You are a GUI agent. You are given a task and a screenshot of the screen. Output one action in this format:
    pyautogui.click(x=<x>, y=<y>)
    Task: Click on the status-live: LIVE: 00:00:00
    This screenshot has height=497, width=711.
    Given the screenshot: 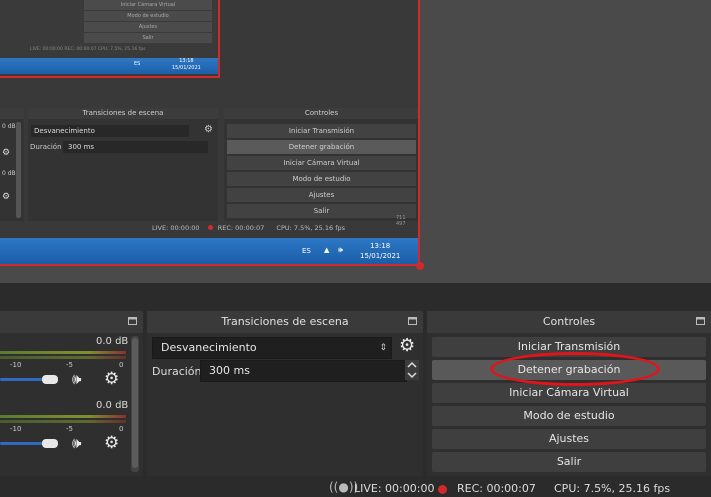 What is the action you would take?
    pyautogui.click(x=394, y=488)
    